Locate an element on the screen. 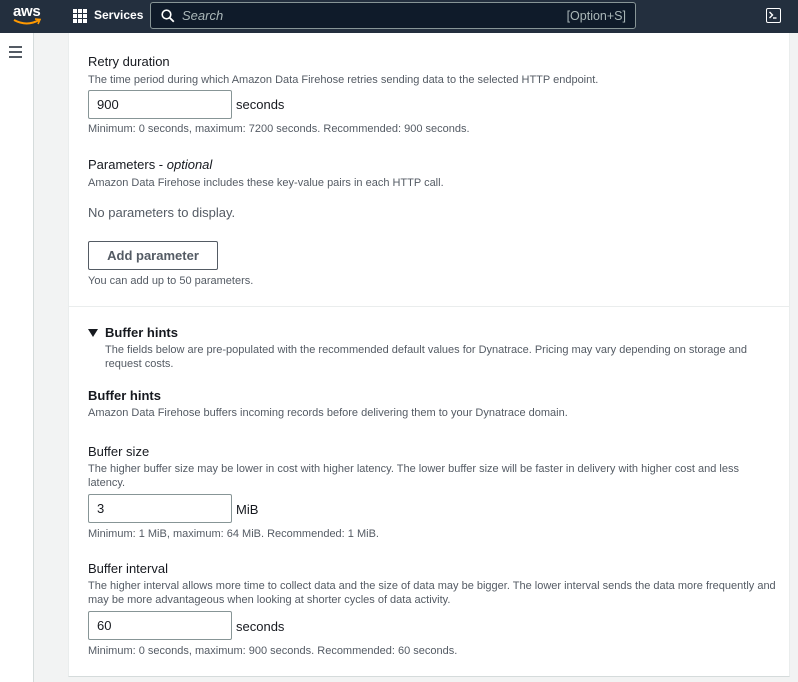  parameters-label: Parameters - optional is located at coordinates (150, 164).